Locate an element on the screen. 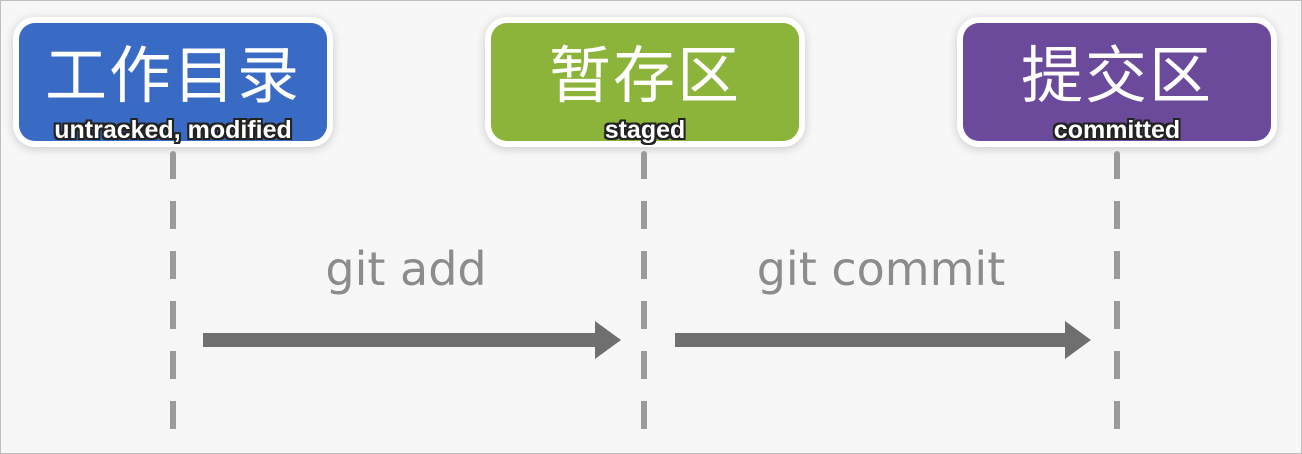  arrow-git-commit is located at coordinates (883, 340).